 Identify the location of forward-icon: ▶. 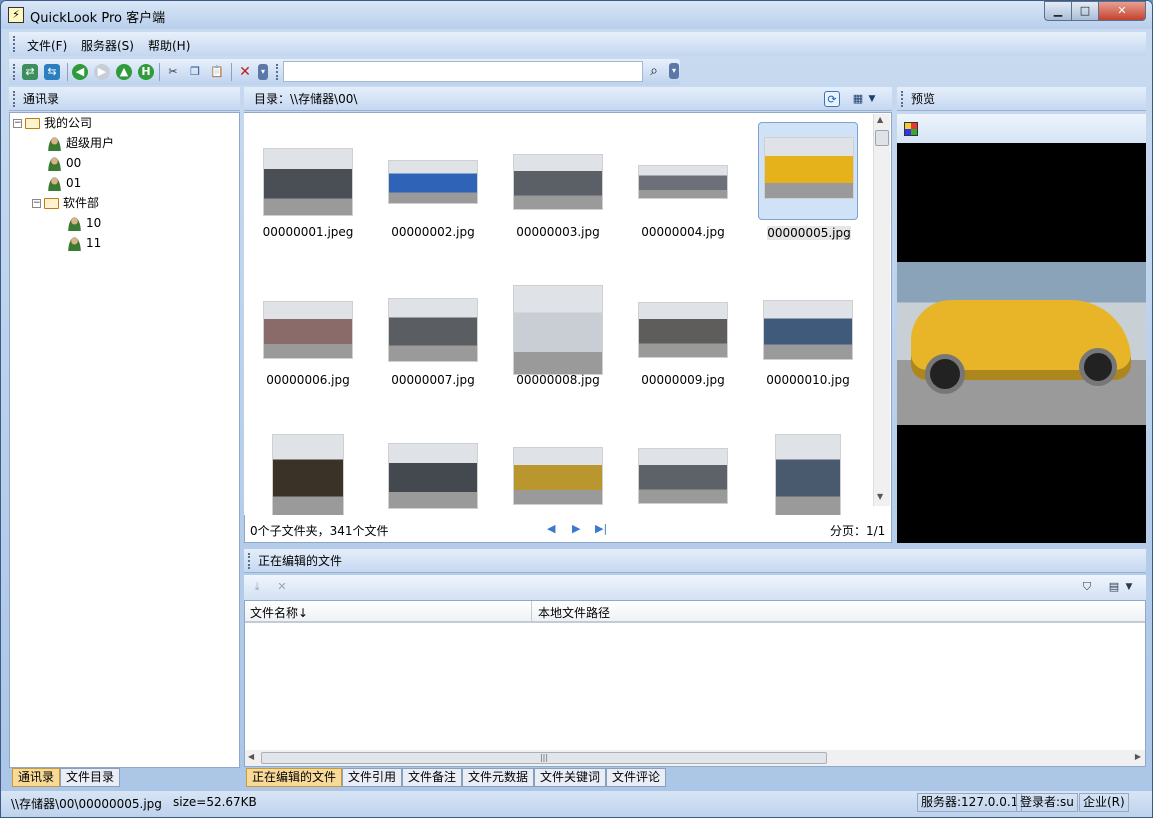
(102, 72).